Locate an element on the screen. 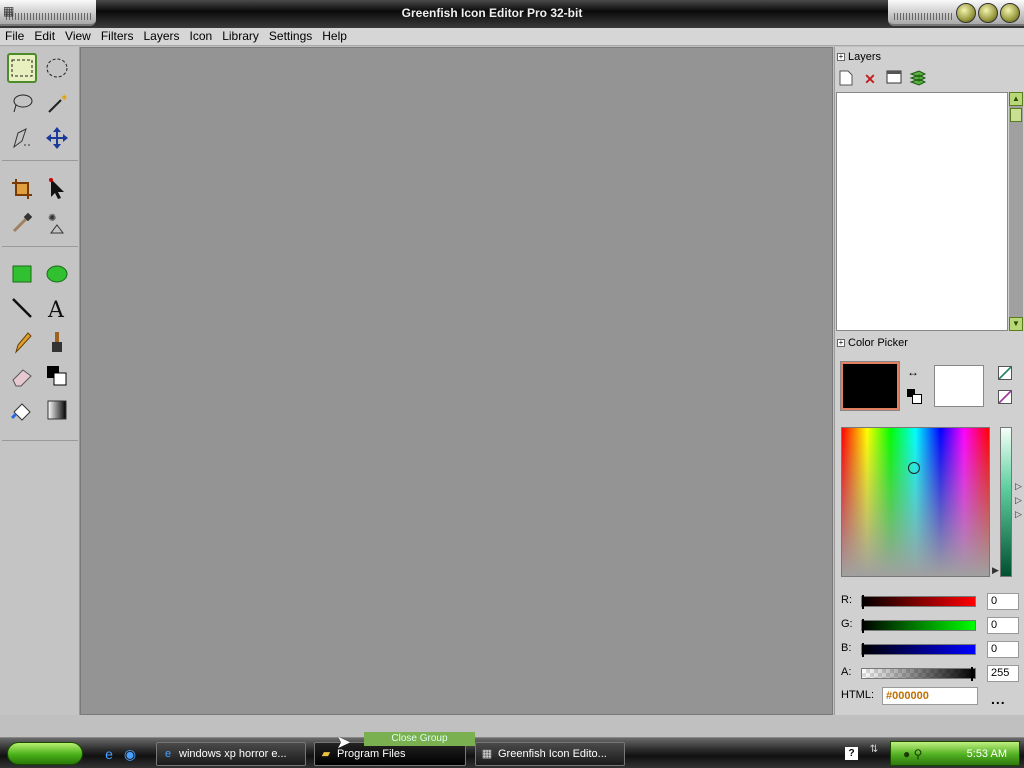 Image resolution: width=1024 pixels, height=768 pixels. menu-settings: Settings is located at coordinates (290, 36).